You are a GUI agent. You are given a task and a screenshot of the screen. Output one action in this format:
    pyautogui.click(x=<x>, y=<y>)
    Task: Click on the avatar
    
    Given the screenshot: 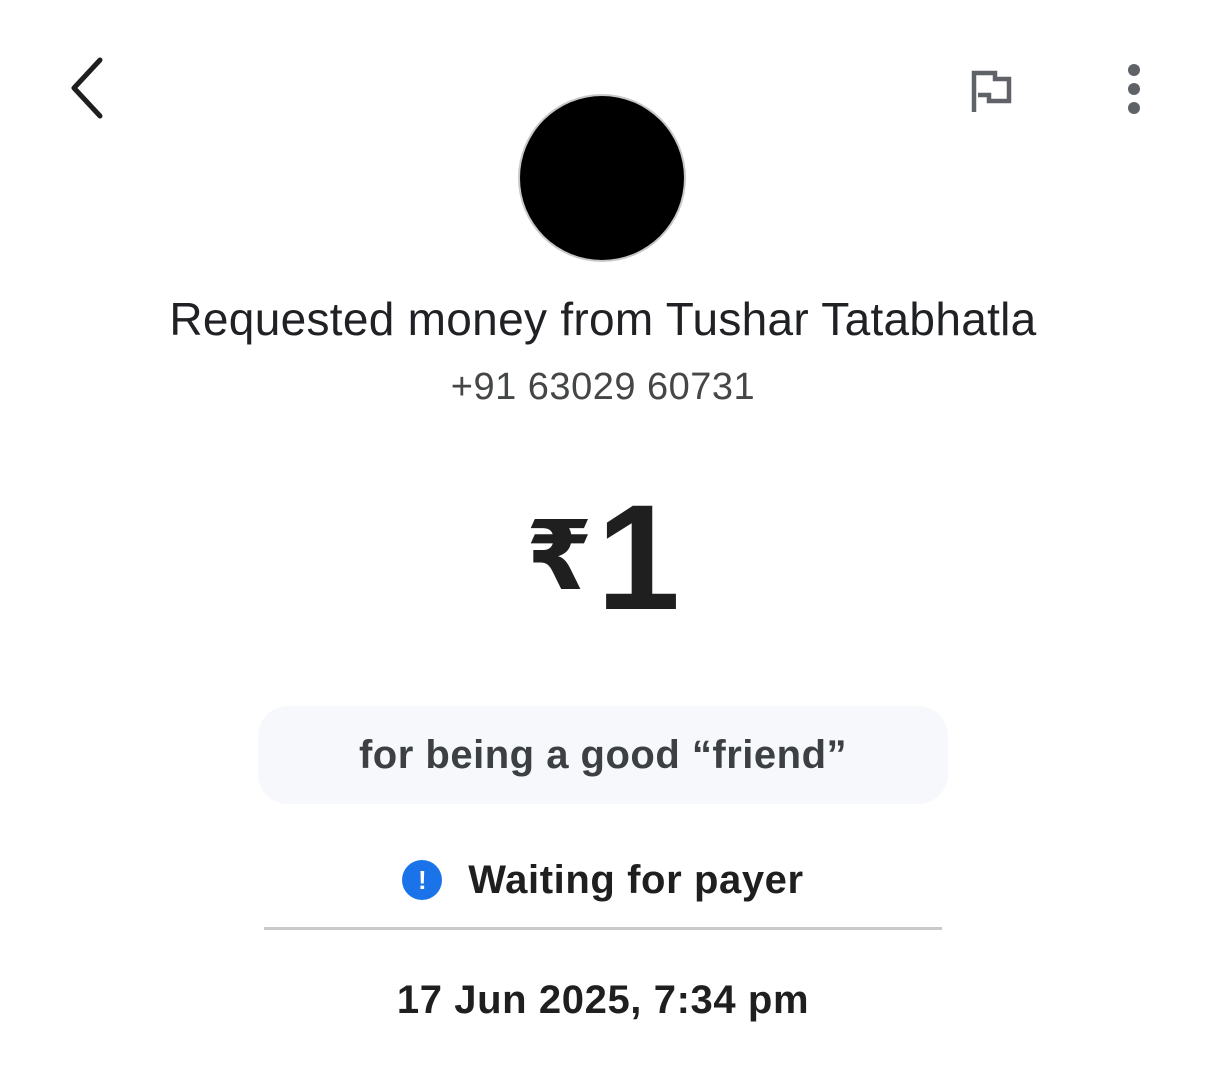 What is the action you would take?
    pyautogui.click(x=602, y=178)
    